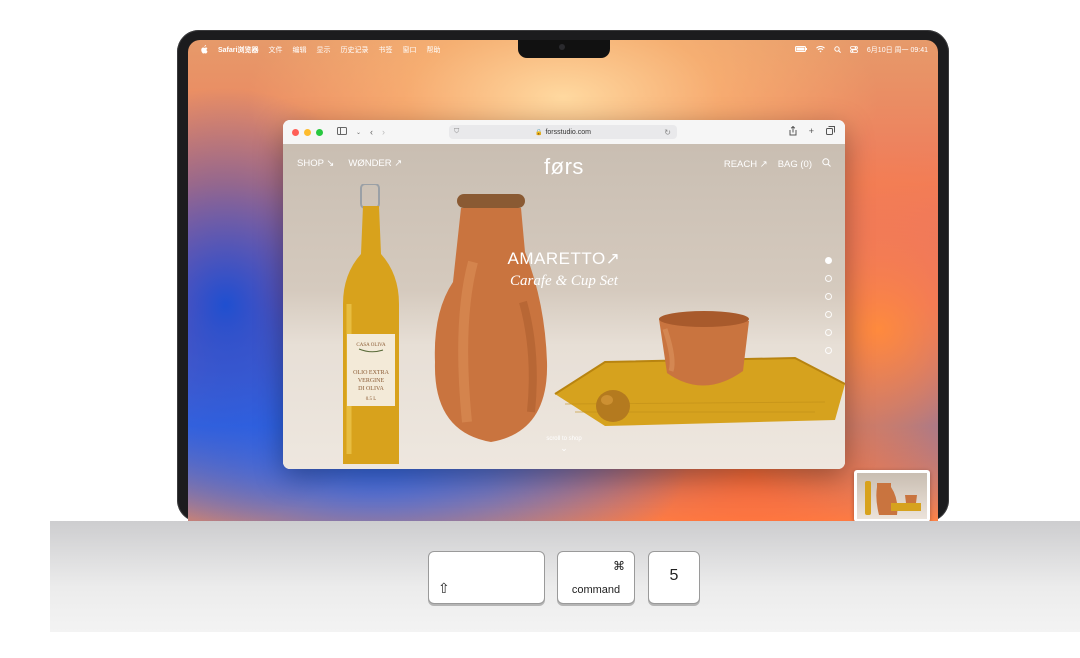  What do you see at coordinates (385, 50) in the screenshot?
I see `menu-bookmarks: 书签` at bounding box center [385, 50].